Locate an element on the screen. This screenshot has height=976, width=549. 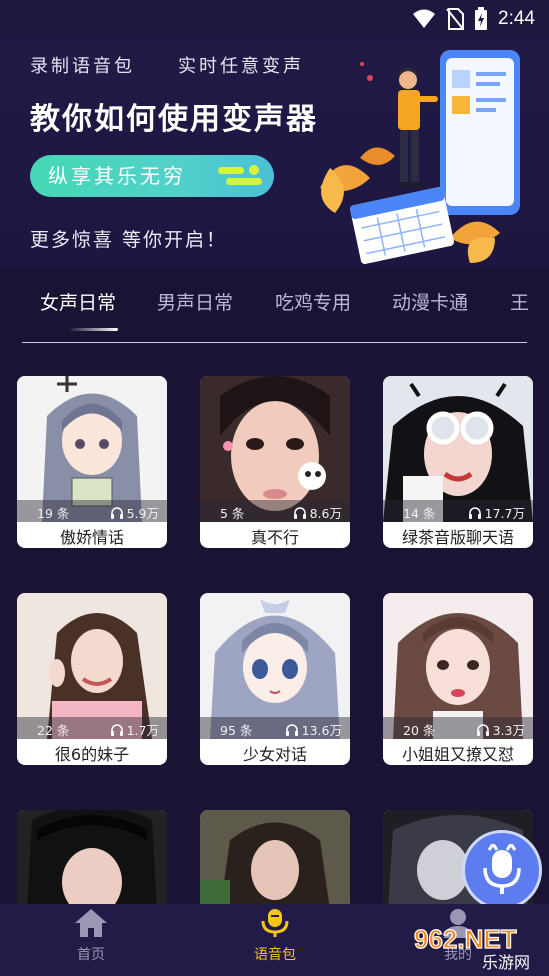
card-title: 很6的妹子 is located at coordinates (92, 754).